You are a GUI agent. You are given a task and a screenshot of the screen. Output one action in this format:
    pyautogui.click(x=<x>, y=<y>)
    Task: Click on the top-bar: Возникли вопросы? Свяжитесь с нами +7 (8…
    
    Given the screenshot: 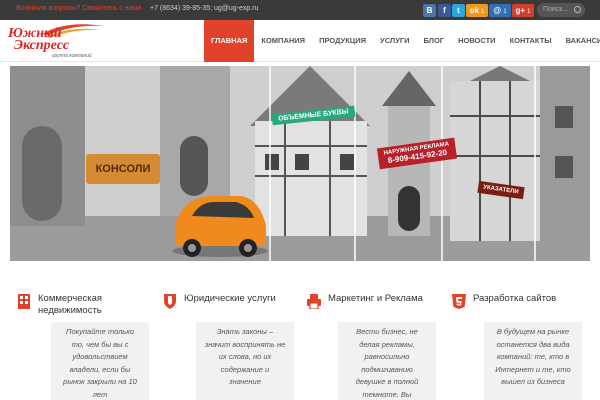 What is the action you would take?
    pyautogui.click(x=300, y=10)
    